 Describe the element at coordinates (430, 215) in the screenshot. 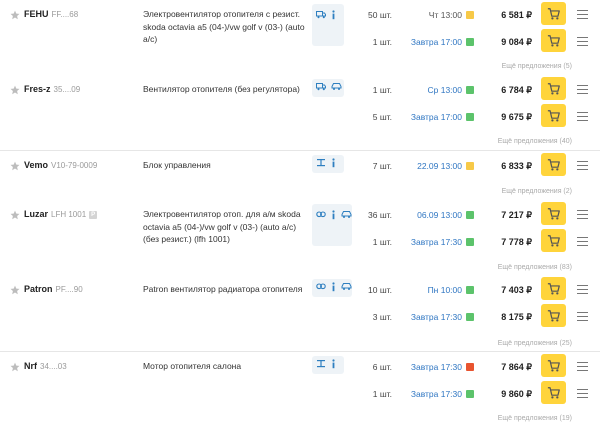

I see `delivery-date: 06.09 13:00` at that location.